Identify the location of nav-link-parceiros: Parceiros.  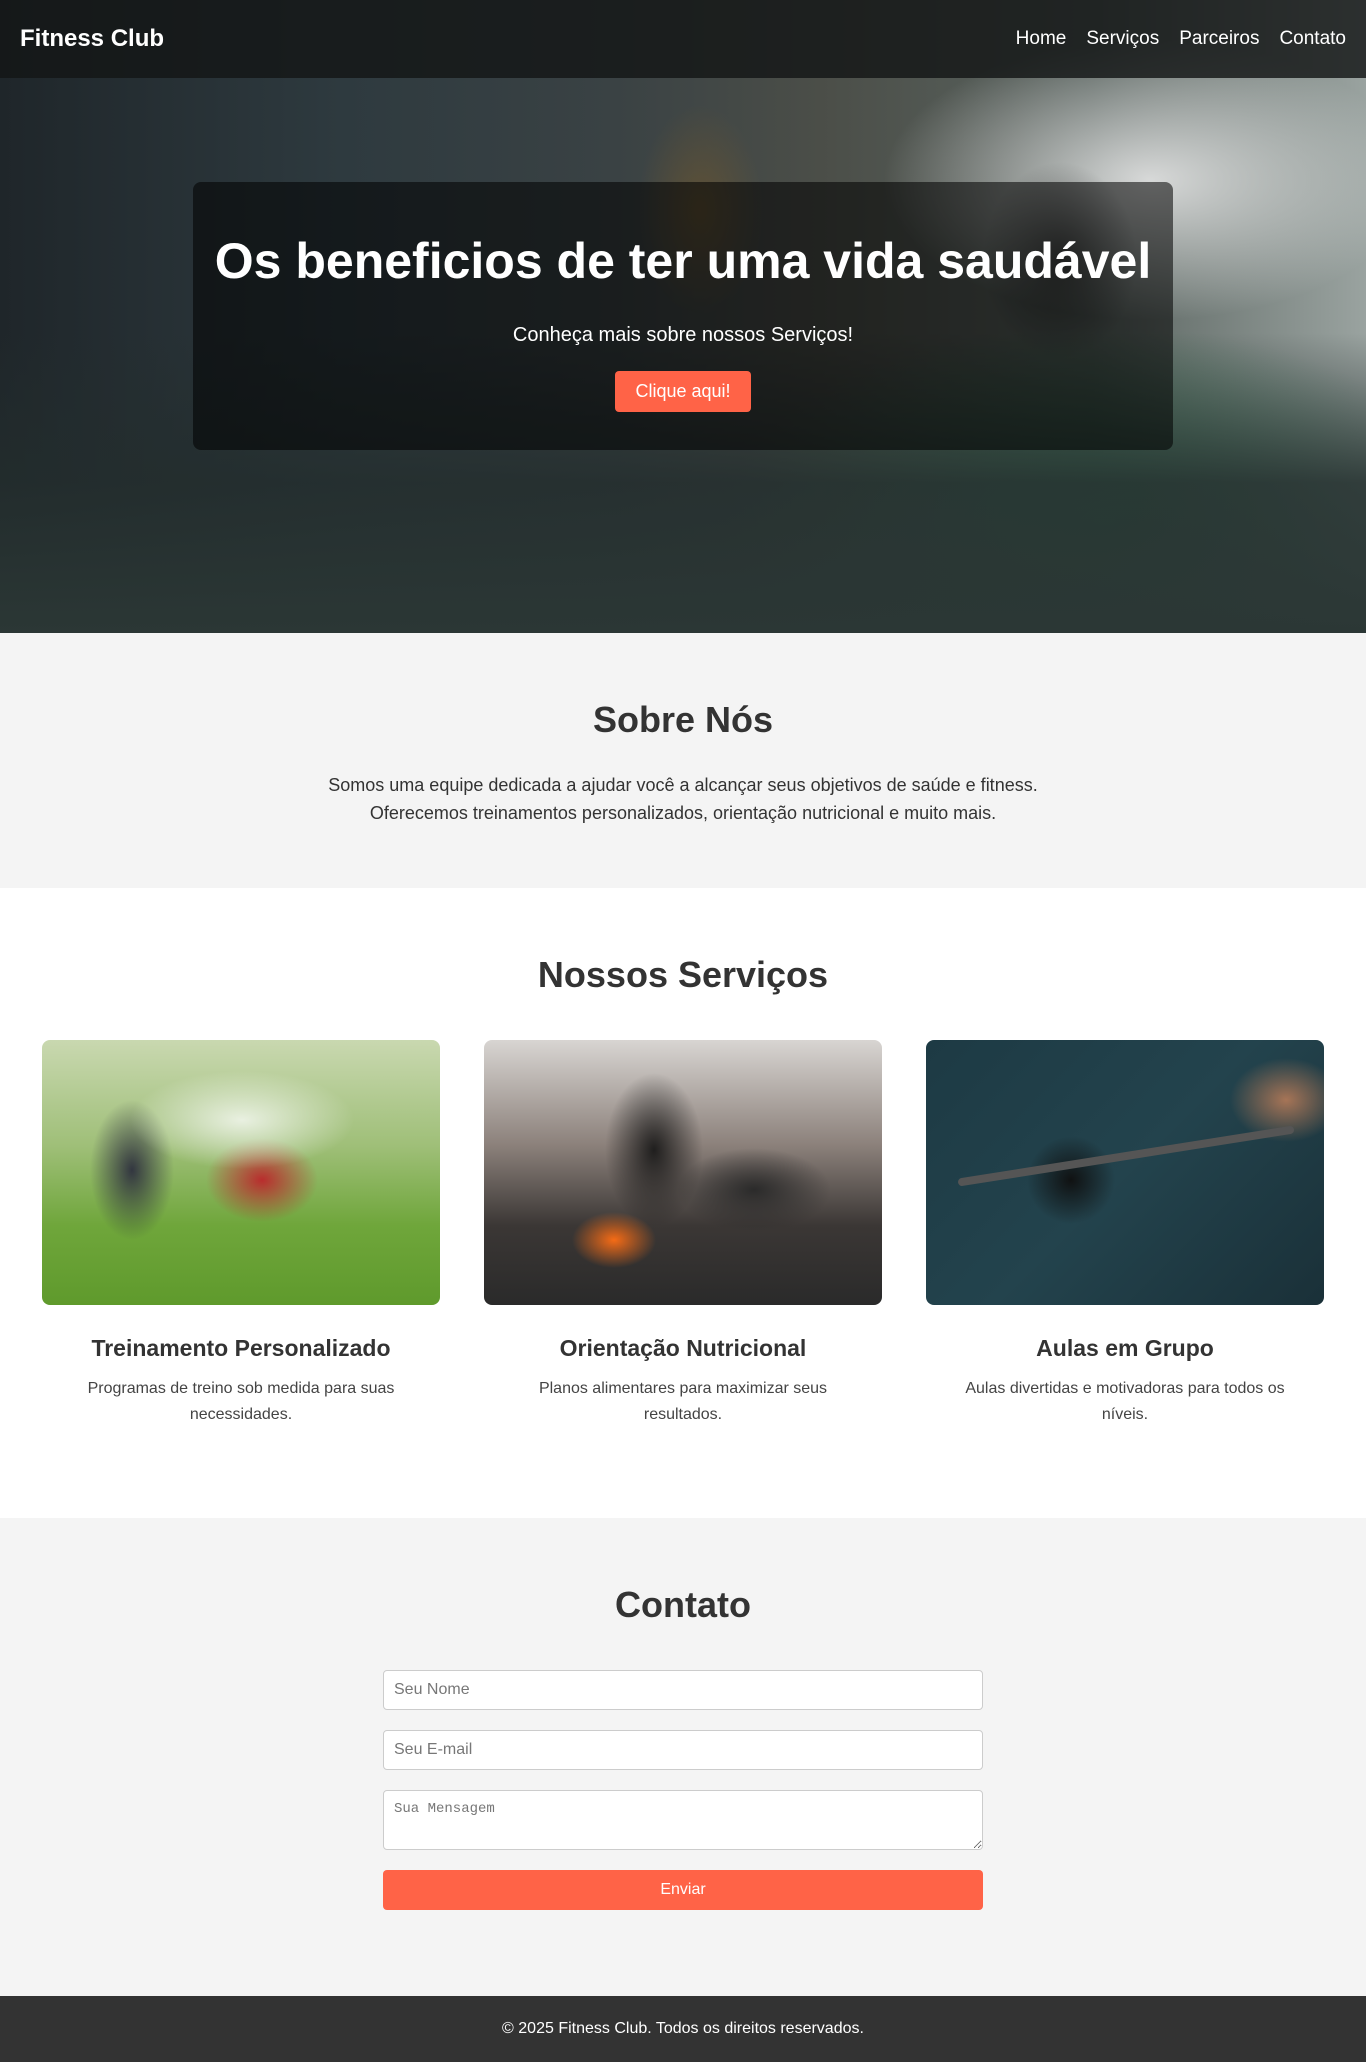
(1219, 39).